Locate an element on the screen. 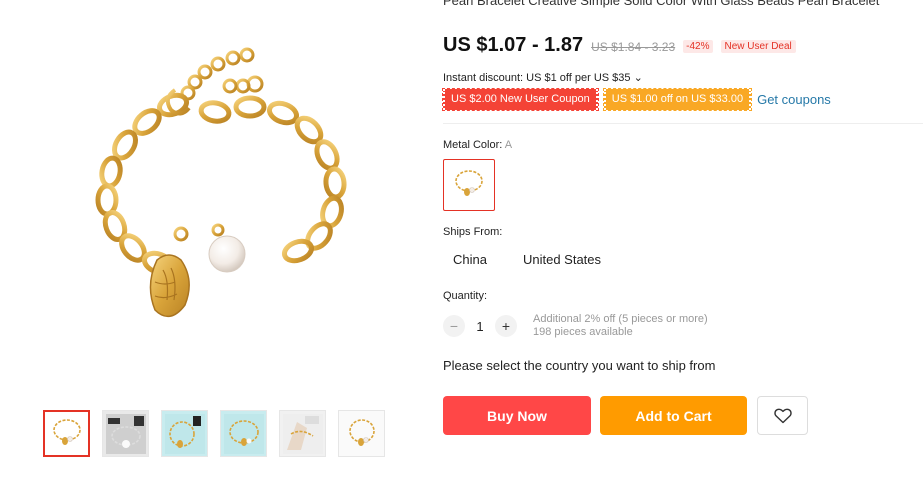 Image resolution: width=923 pixels, height=479 pixels. heart-icon is located at coordinates (782, 415).